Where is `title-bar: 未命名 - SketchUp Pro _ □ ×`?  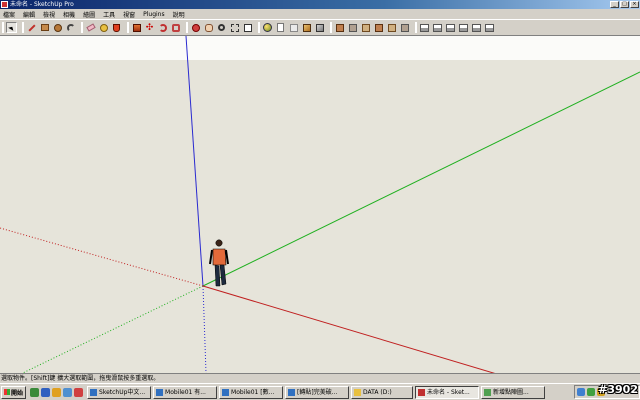
title-bar: 未命名 - SketchUp Pro _ □ × is located at coordinates (320, 4).